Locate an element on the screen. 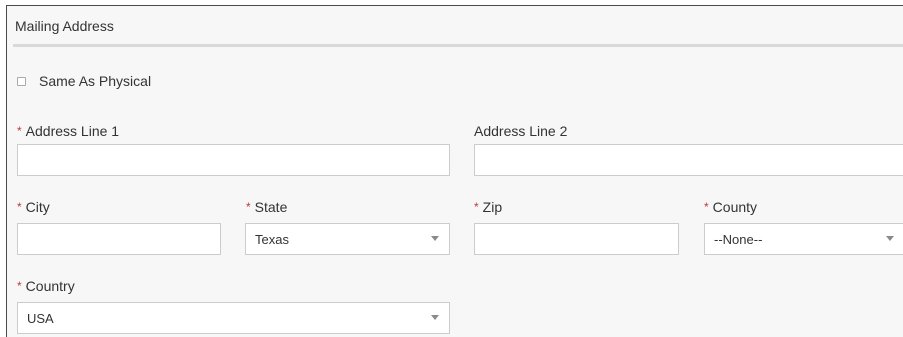 The image size is (903, 337). zip-input is located at coordinates (576, 239).